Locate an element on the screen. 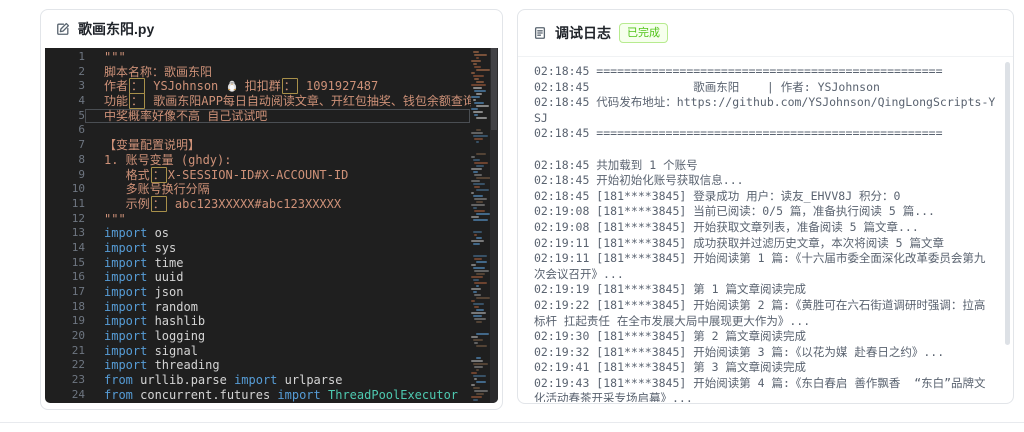  editor-minimap is located at coordinates (481, 225).